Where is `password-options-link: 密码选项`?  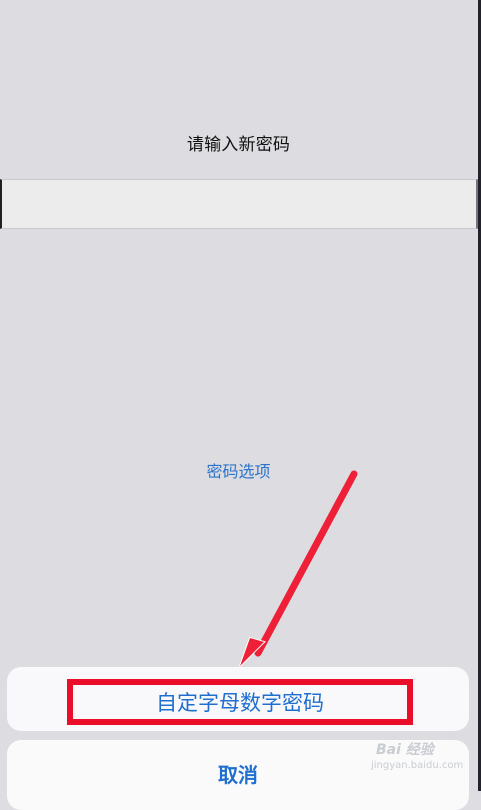 password-options-link: 密码选项 is located at coordinates (238, 470).